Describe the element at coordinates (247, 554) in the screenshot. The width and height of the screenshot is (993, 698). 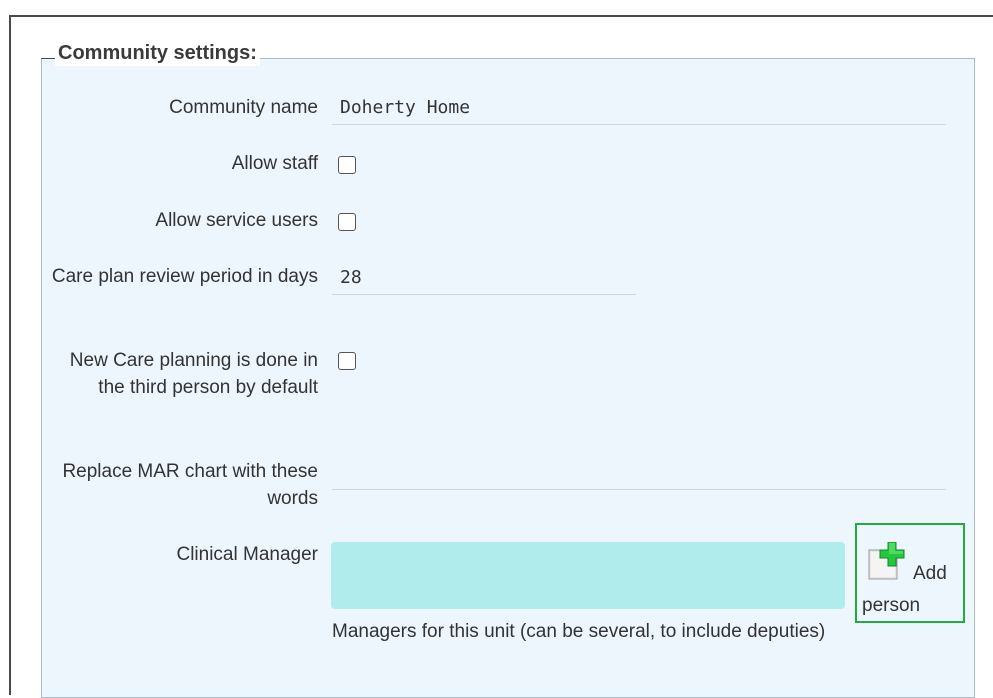
I see `clinical-manager-label: Clinical Manager` at that location.